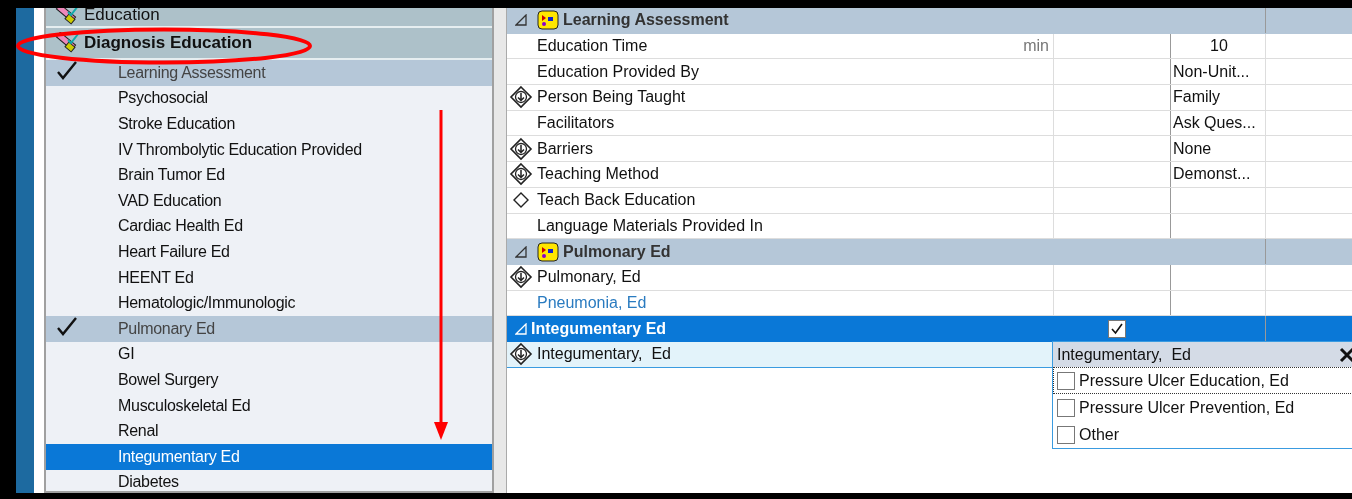  Describe the element at coordinates (1184, 380) in the screenshot. I see `option-label: Pressure Ulcer Education, Ed` at that location.